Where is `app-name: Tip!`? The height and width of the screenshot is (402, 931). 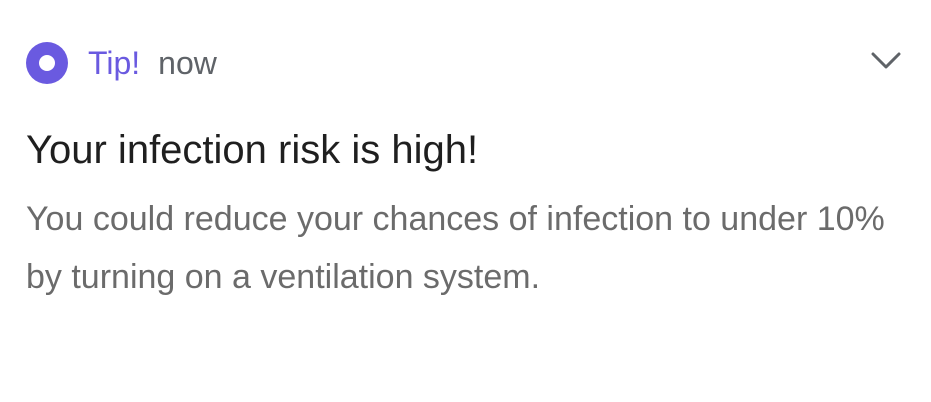 app-name: Tip! is located at coordinates (114, 63).